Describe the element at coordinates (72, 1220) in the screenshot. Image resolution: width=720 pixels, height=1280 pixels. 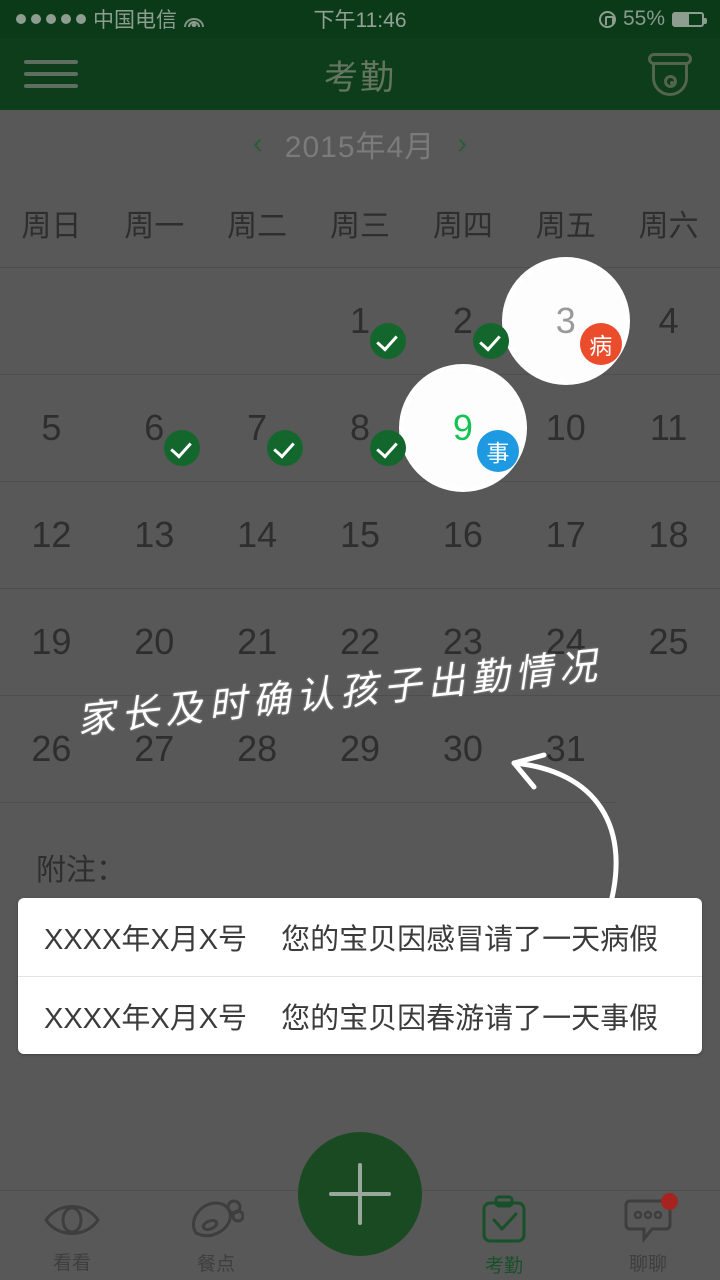
I see `eye-icon` at that location.